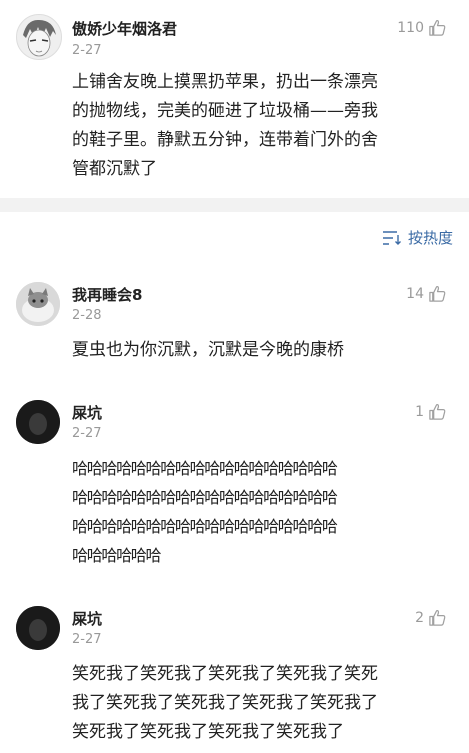  What do you see at coordinates (419, 411) in the screenshot?
I see `like-count: 1` at bounding box center [419, 411].